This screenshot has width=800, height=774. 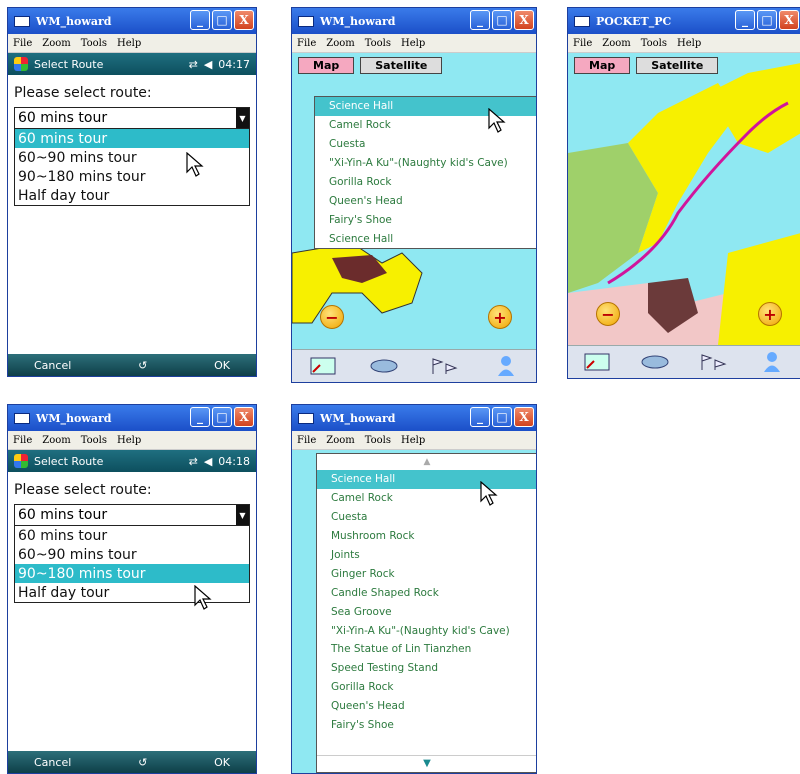 I want to click on title-bar: POCKET_PC _ □ X, so click(x=684, y=21).